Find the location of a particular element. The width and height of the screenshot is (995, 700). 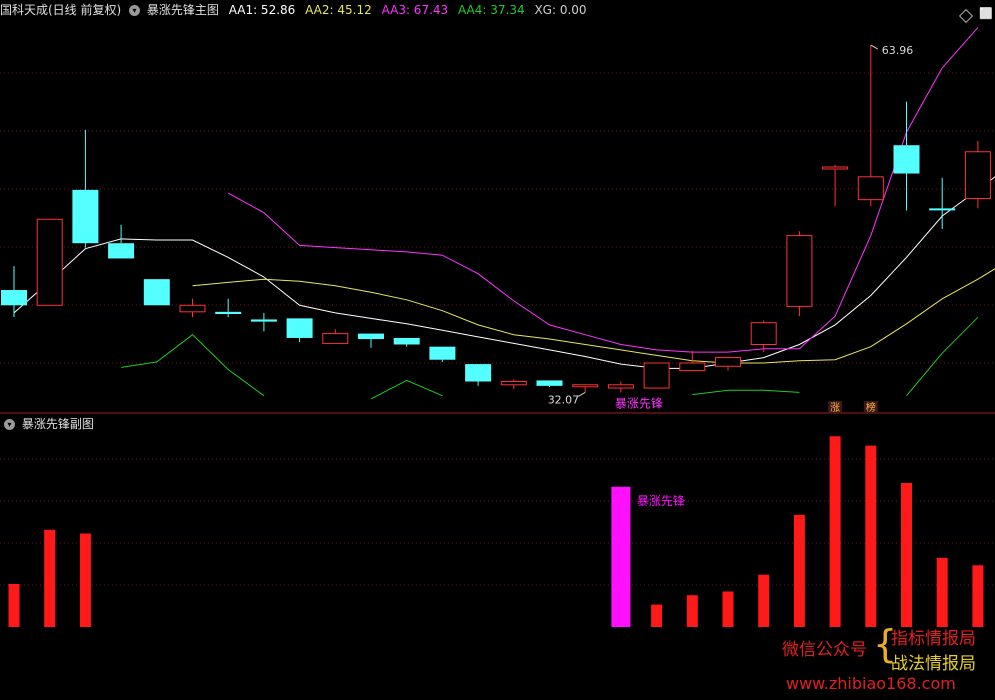

marker-text: 涨 is located at coordinates (835, 408).